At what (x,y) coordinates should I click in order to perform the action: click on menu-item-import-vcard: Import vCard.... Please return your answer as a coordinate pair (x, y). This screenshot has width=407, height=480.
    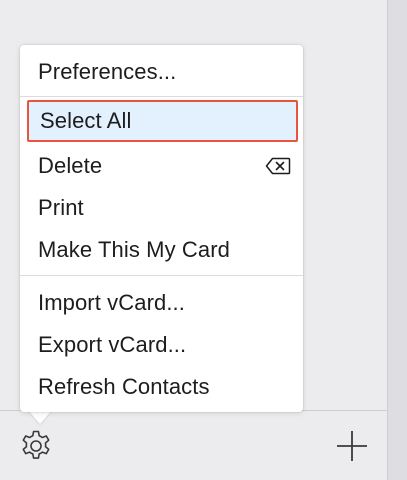
    Looking at the image, I should click on (161, 303).